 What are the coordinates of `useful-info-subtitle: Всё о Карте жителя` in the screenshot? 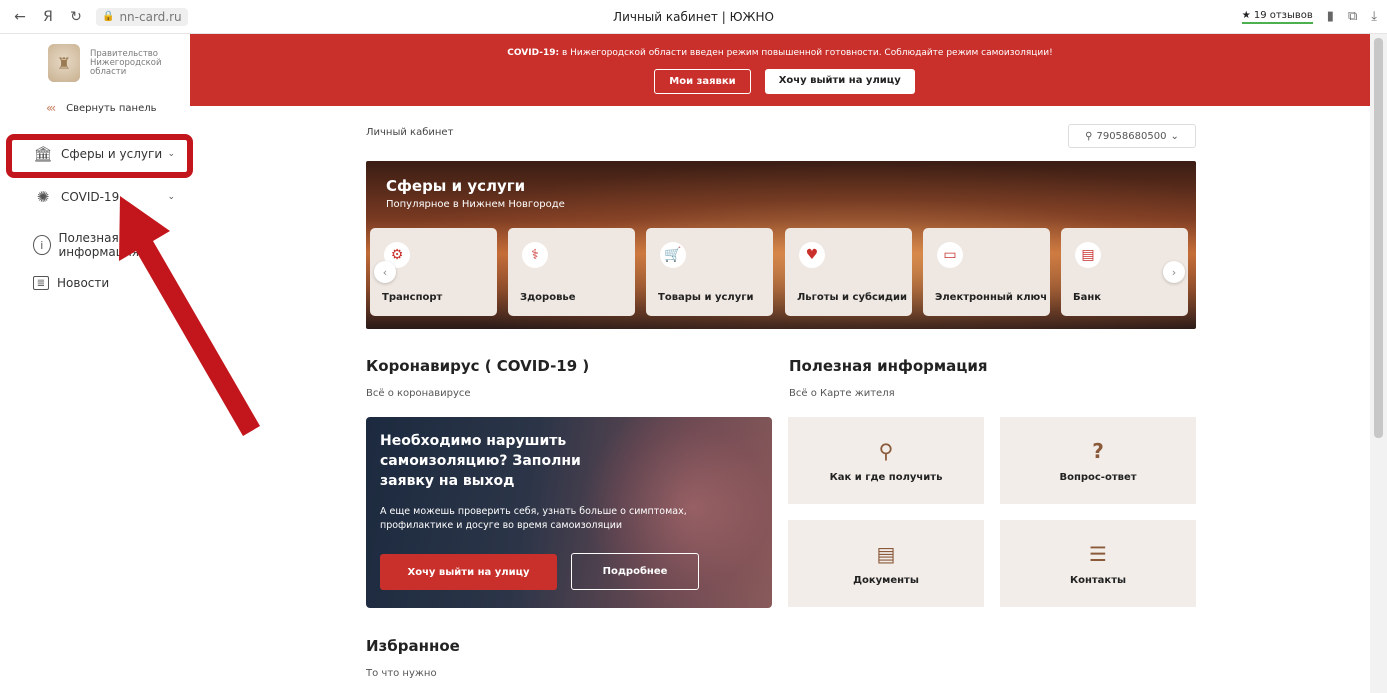 It's located at (842, 393).